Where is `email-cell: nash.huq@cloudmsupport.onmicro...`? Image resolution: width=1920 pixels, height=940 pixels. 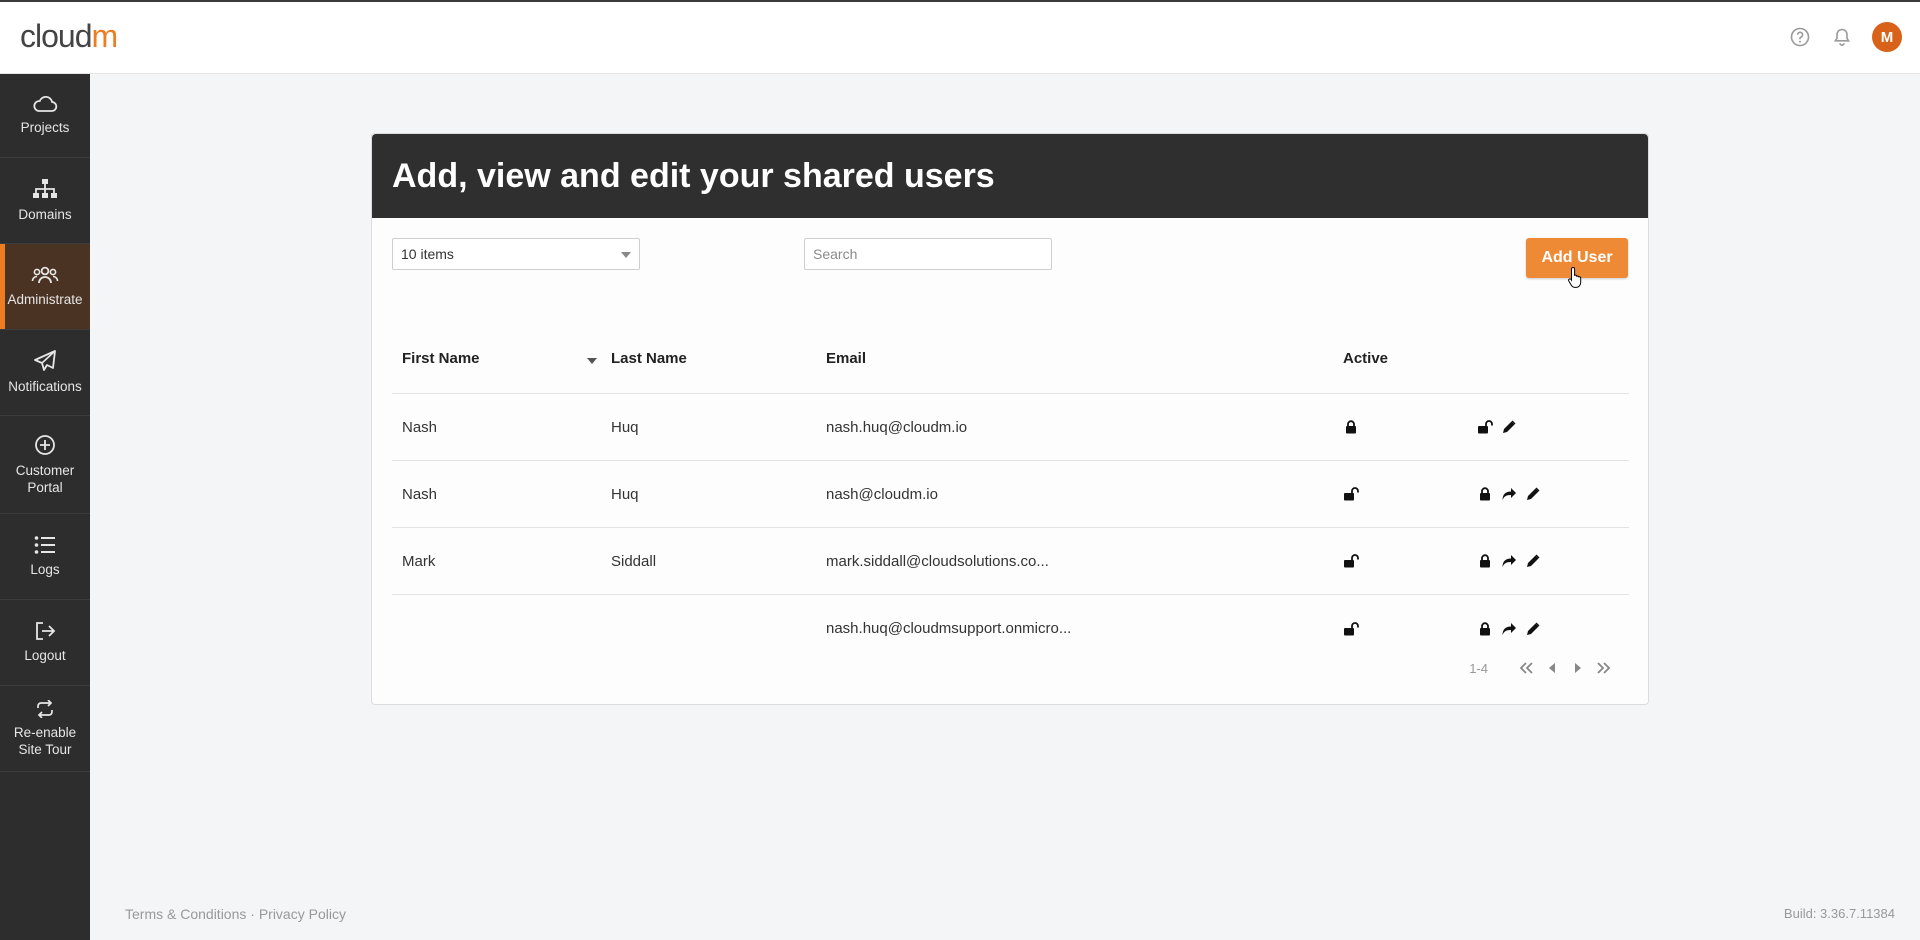
email-cell: nash.huq@cloudmsupport.onmicro... is located at coordinates (949, 628).